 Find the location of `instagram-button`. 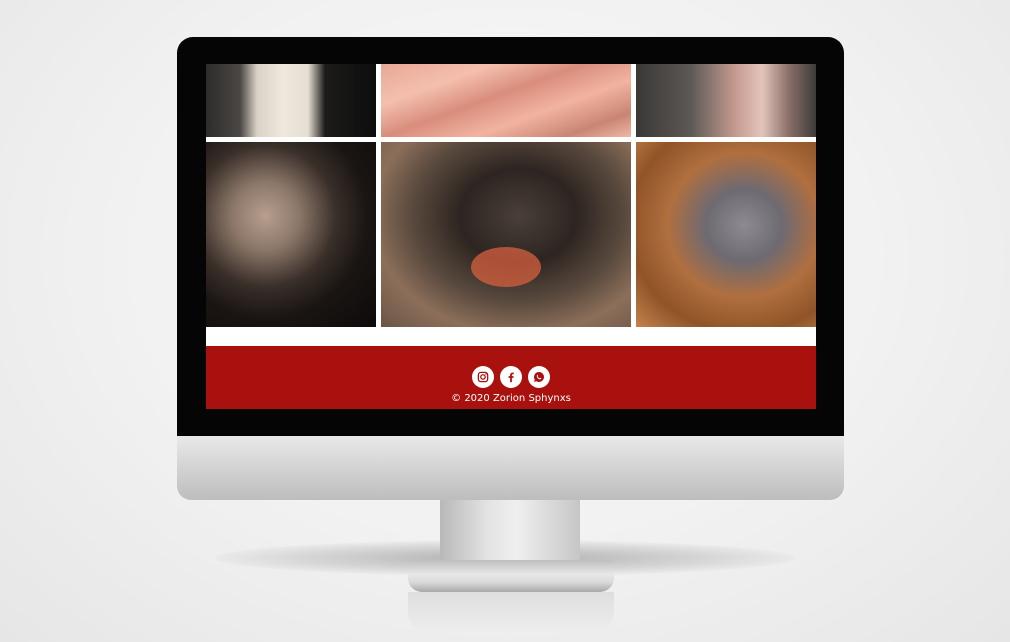

instagram-button is located at coordinates (483, 377).